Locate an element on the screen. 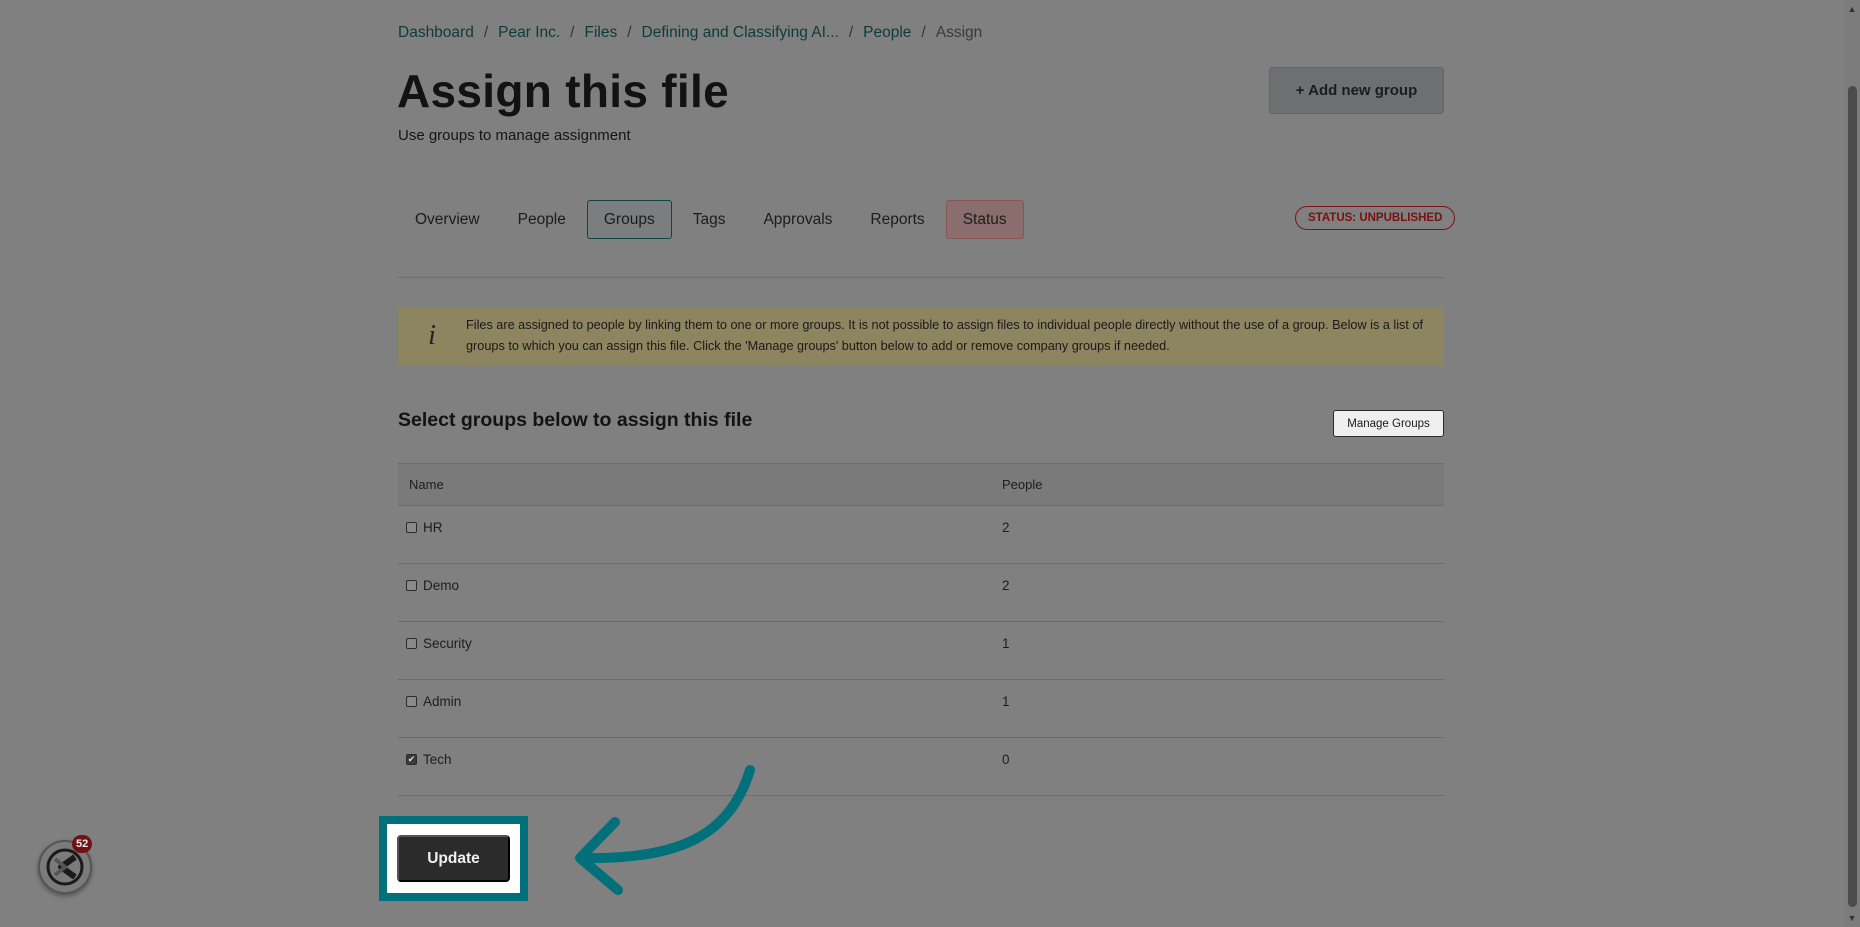 The width and height of the screenshot is (1860, 927). group-people-count: 0 is located at coordinates (1006, 759).